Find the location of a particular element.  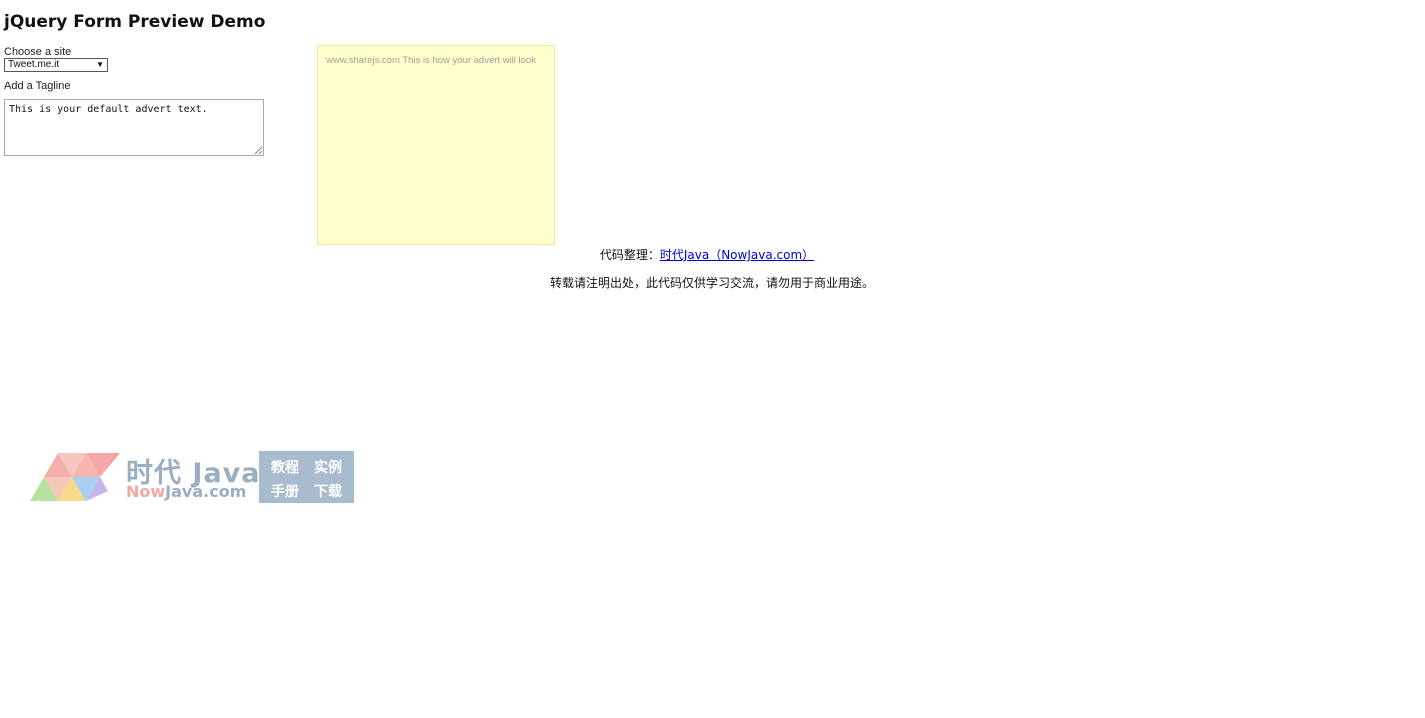

tagline-label: Add a Tagline is located at coordinates (37, 86).